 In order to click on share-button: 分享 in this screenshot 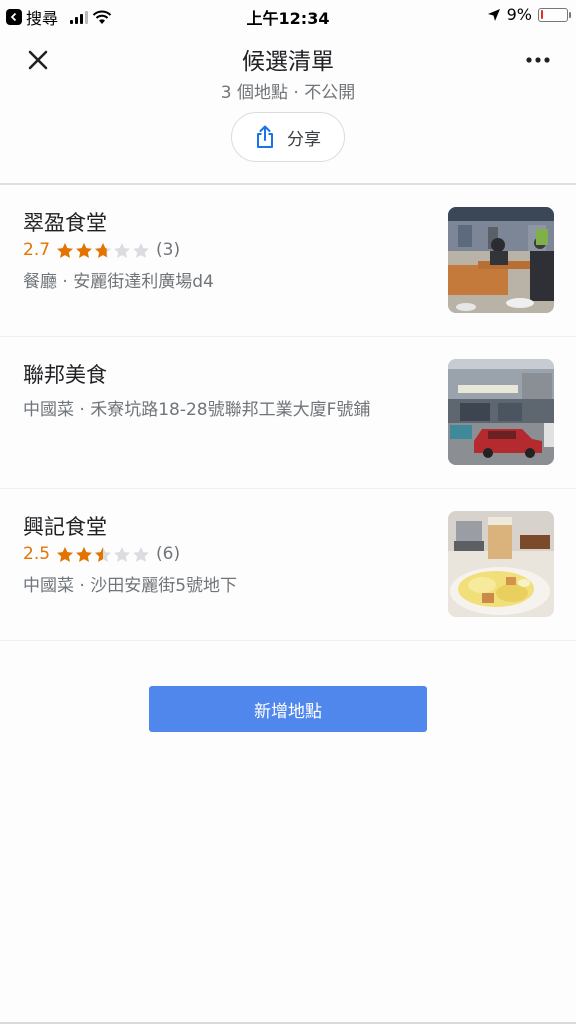, I will do `click(288, 137)`.